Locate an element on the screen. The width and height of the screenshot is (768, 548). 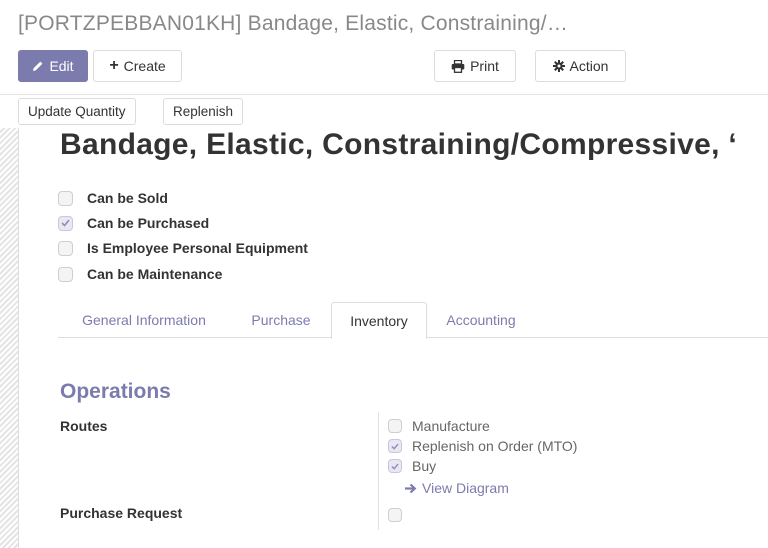
purchase-request-checkbox is located at coordinates (395, 515).